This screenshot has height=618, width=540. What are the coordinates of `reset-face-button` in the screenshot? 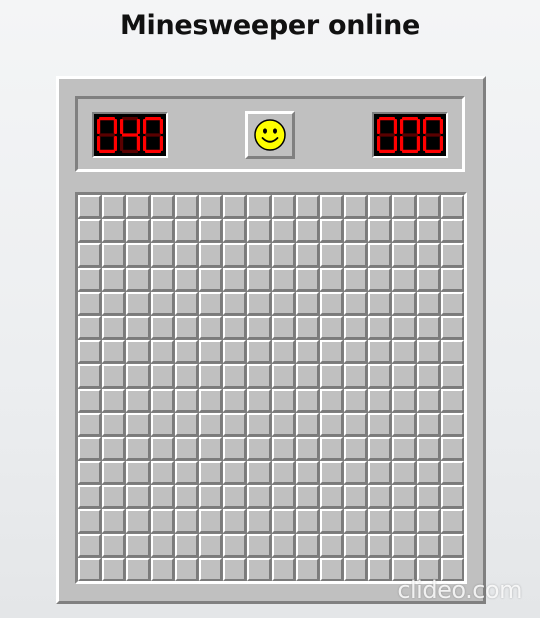 It's located at (270, 135).